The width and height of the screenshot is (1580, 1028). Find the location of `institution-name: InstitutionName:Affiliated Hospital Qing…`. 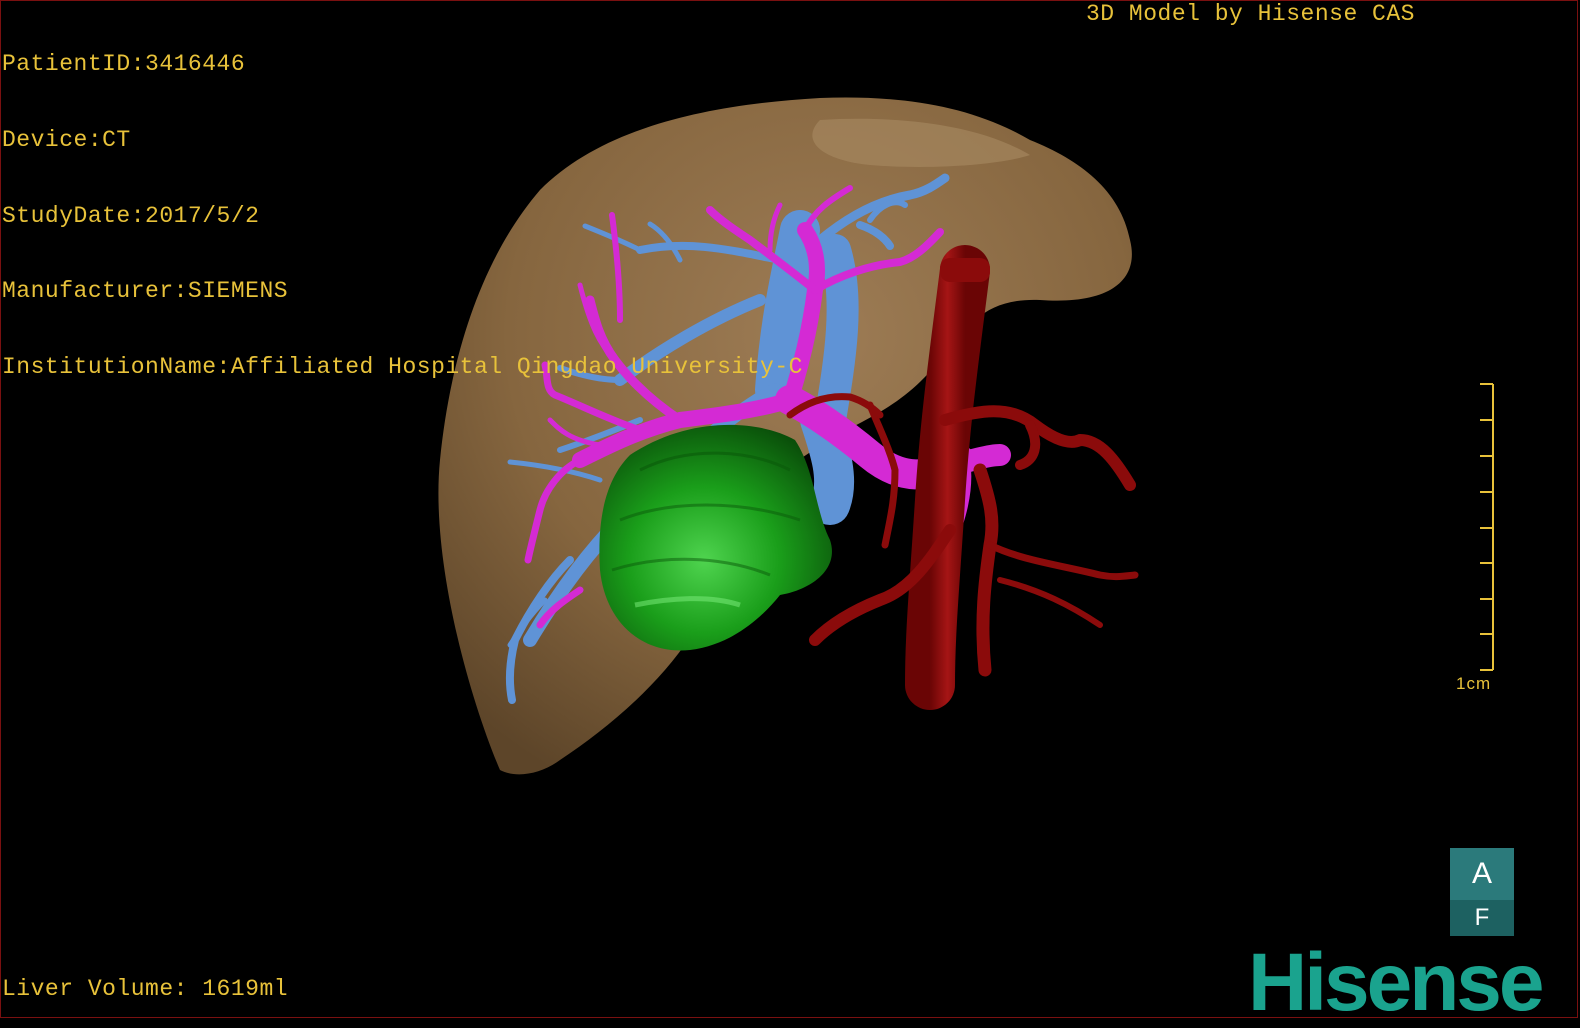

institution-name: InstitutionName:Affiliated Hospital Qing… is located at coordinates (402, 366).